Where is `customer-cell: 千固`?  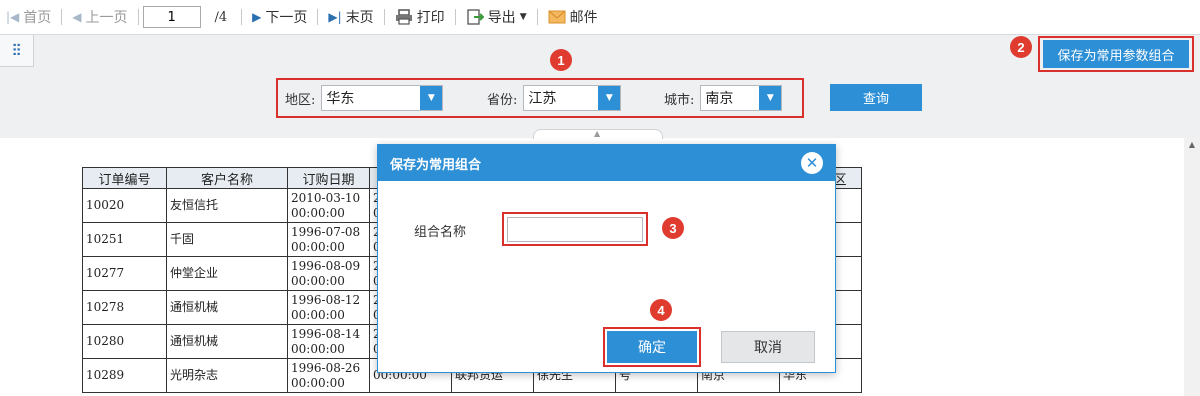
customer-cell: 千固 is located at coordinates (227, 239).